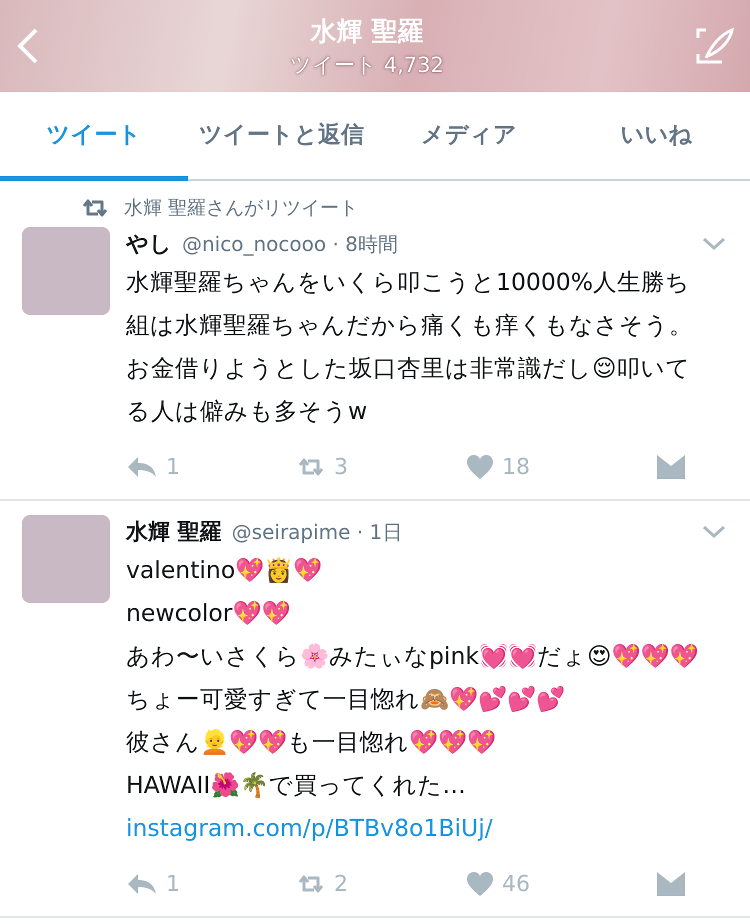 Image resolution: width=750 pixels, height=924 pixels. Describe the element at coordinates (209, 613) in the screenshot. I see `tweet-text: newcolor💖💖` at that location.